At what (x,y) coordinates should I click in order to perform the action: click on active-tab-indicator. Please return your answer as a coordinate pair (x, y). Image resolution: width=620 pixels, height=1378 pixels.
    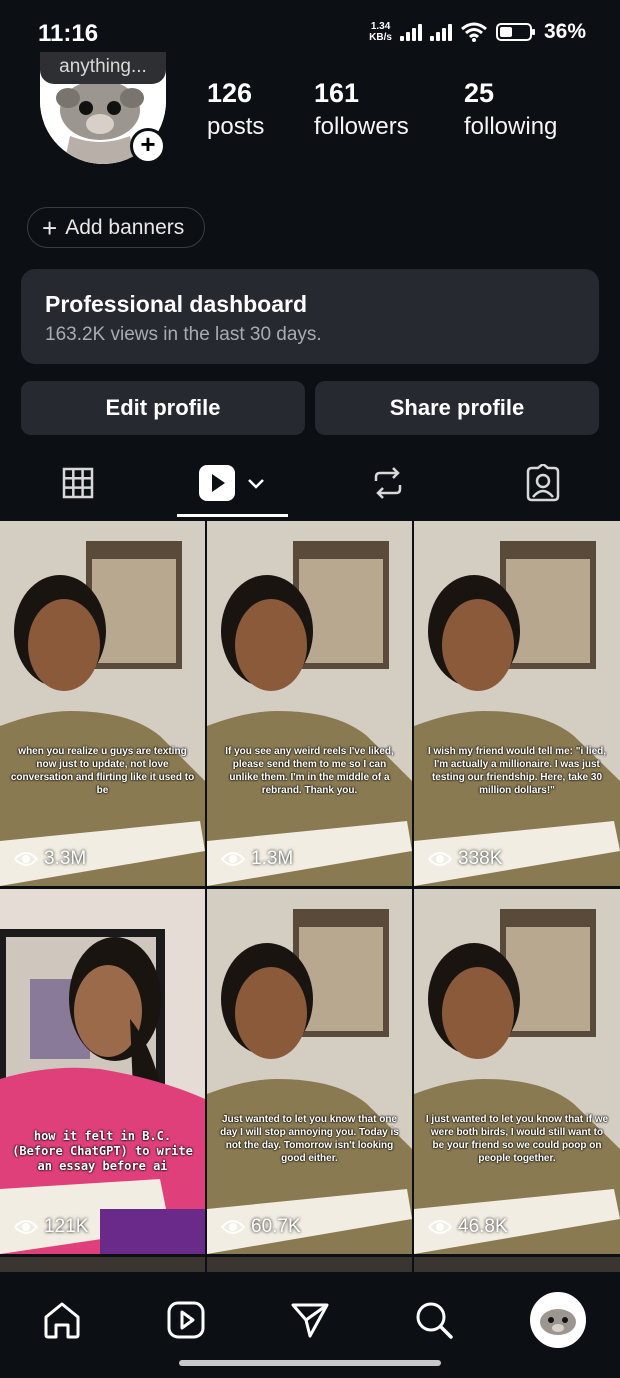
    Looking at the image, I should click on (232, 515).